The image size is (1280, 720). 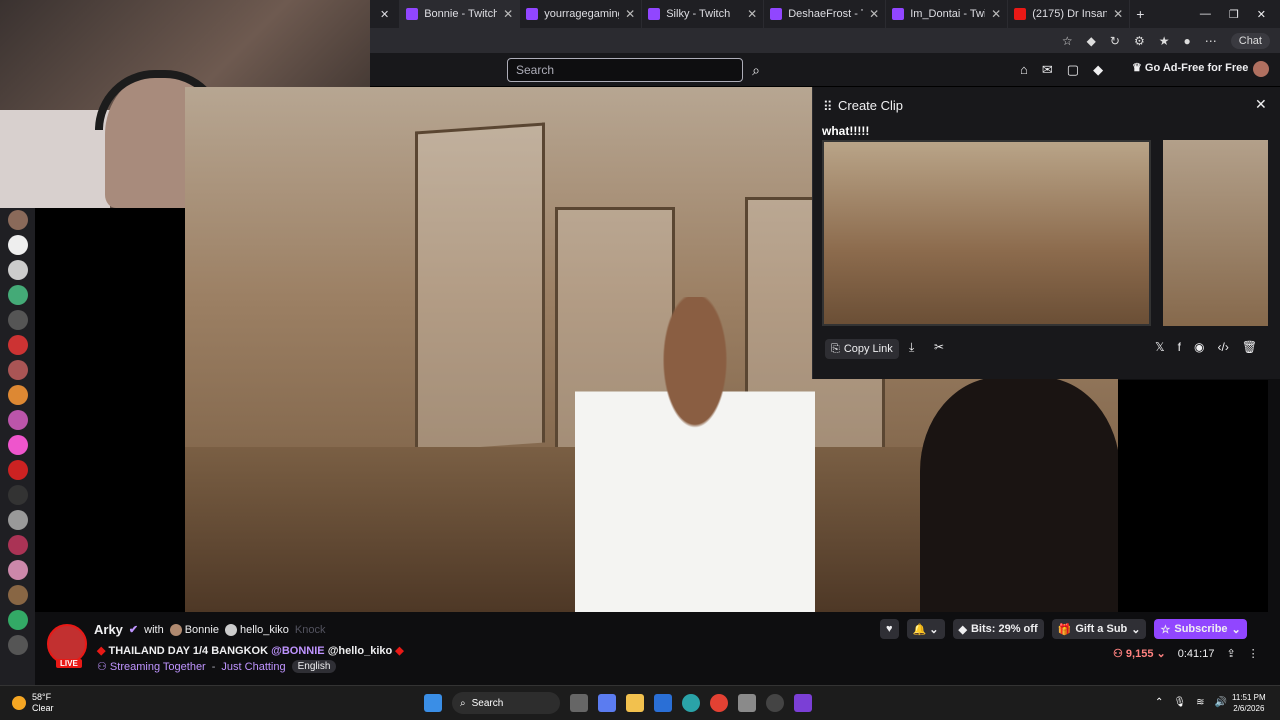 I want to click on twitch-icon, so click(x=412, y=14).